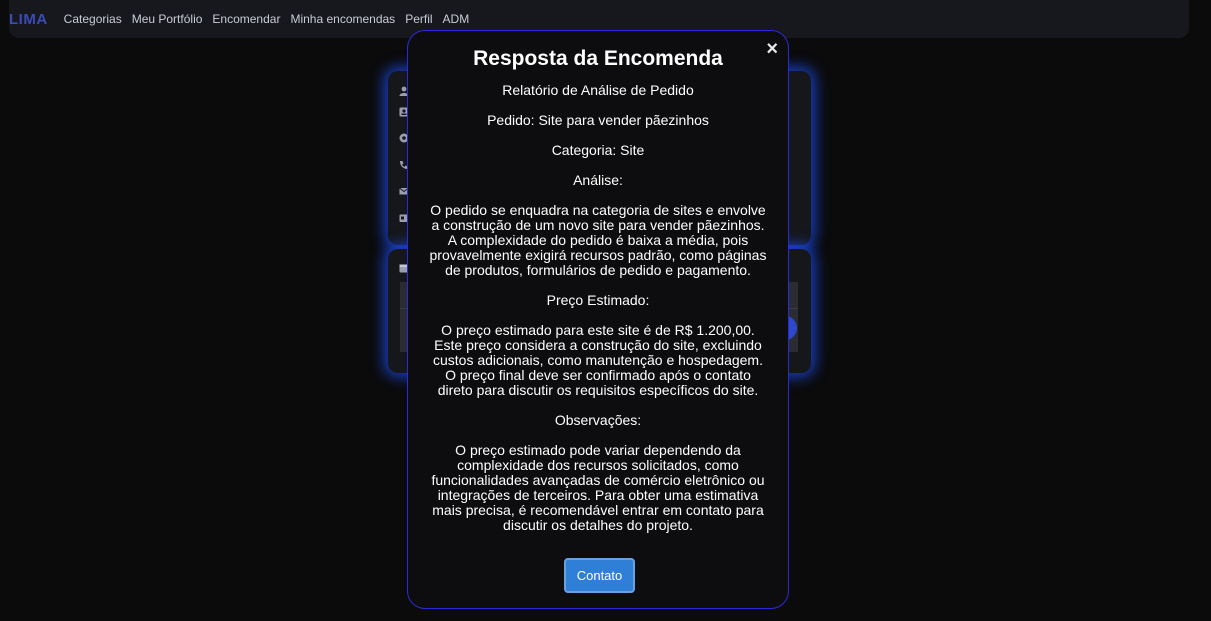 This screenshot has height=621, width=1211. Describe the element at coordinates (598, 180) in the screenshot. I see `analysis-heading: Análise:` at that location.